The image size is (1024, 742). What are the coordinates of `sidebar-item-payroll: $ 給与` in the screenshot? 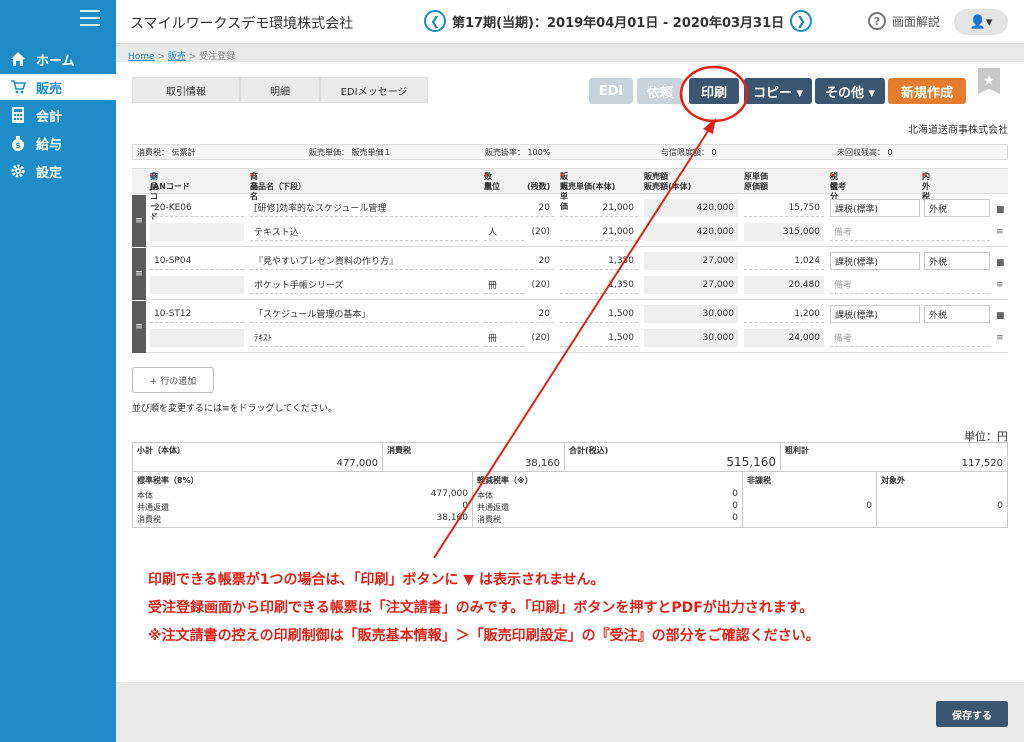 It's located at (58, 143).